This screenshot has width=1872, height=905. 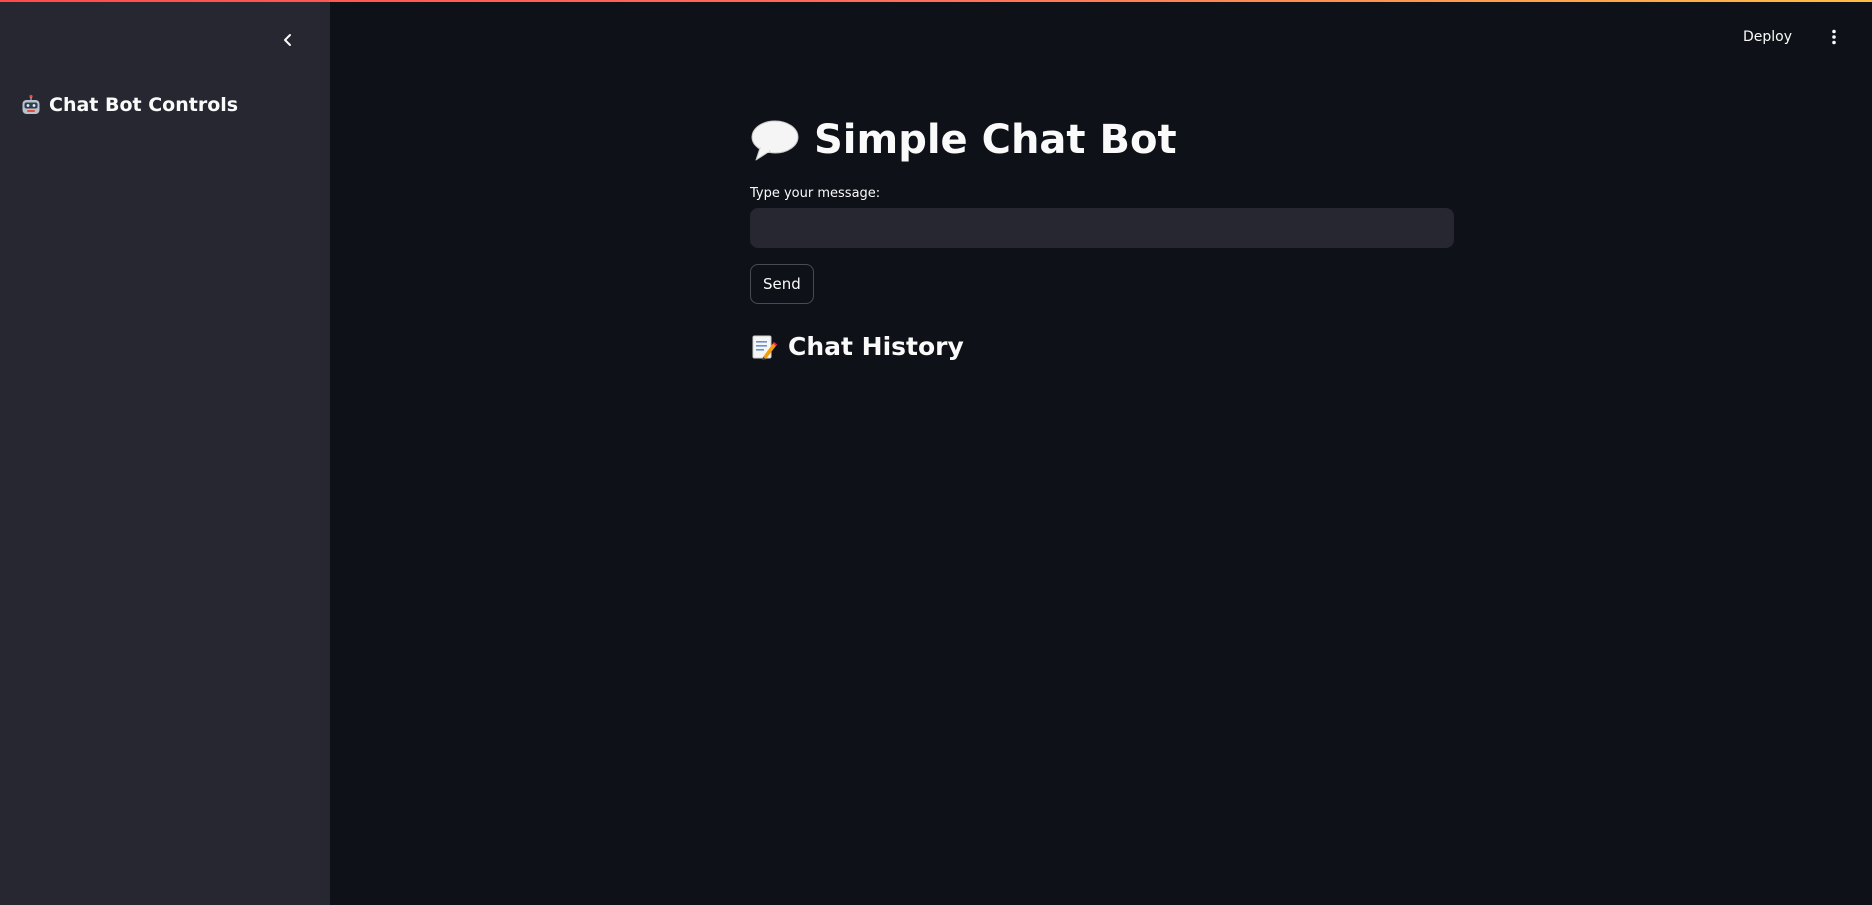 I want to click on collapse-sidebar-button, so click(x=288, y=40).